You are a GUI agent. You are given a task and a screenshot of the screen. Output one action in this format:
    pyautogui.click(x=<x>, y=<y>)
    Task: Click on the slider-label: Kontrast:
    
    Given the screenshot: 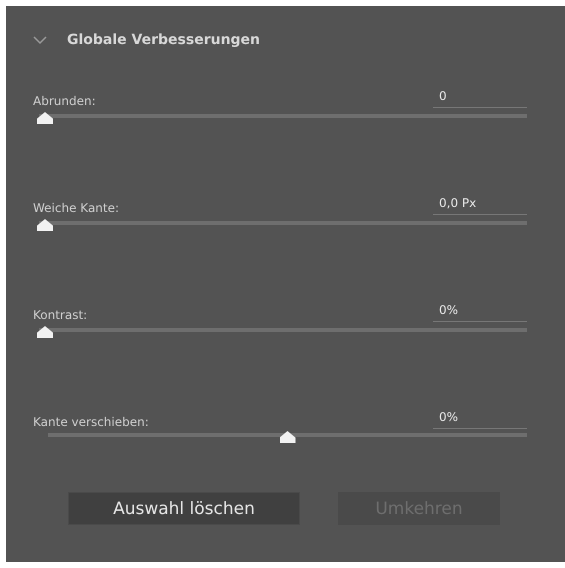 What is the action you would take?
    pyautogui.click(x=60, y=315)
    